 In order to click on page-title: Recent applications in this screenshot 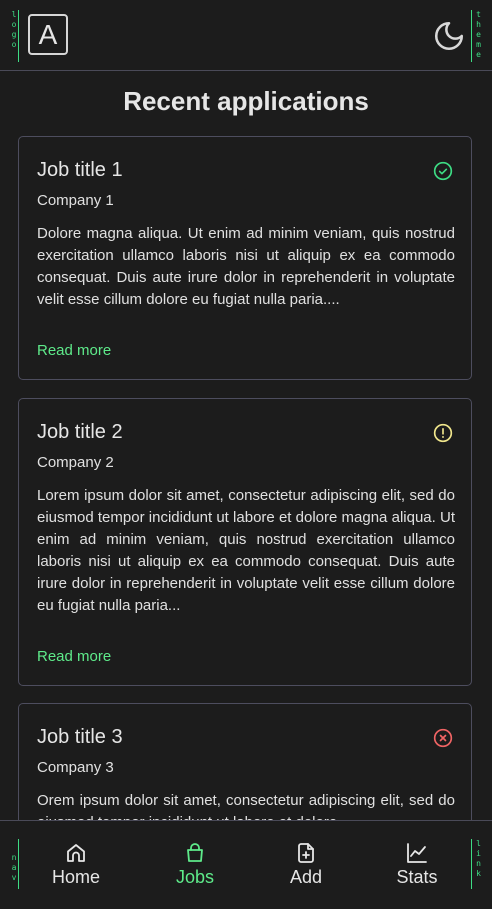, I will do `click(246, 101)`.